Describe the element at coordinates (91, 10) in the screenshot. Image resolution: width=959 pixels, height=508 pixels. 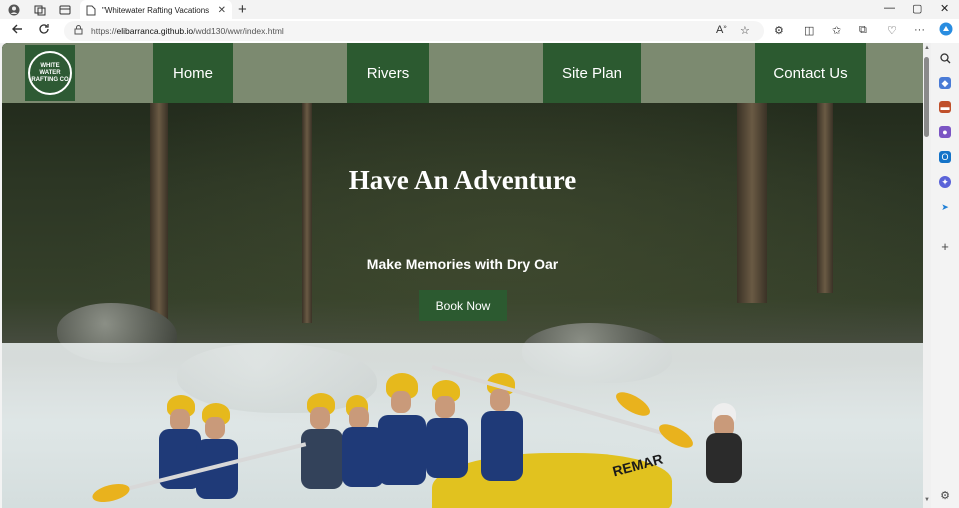
I see `page-icon` at that location.